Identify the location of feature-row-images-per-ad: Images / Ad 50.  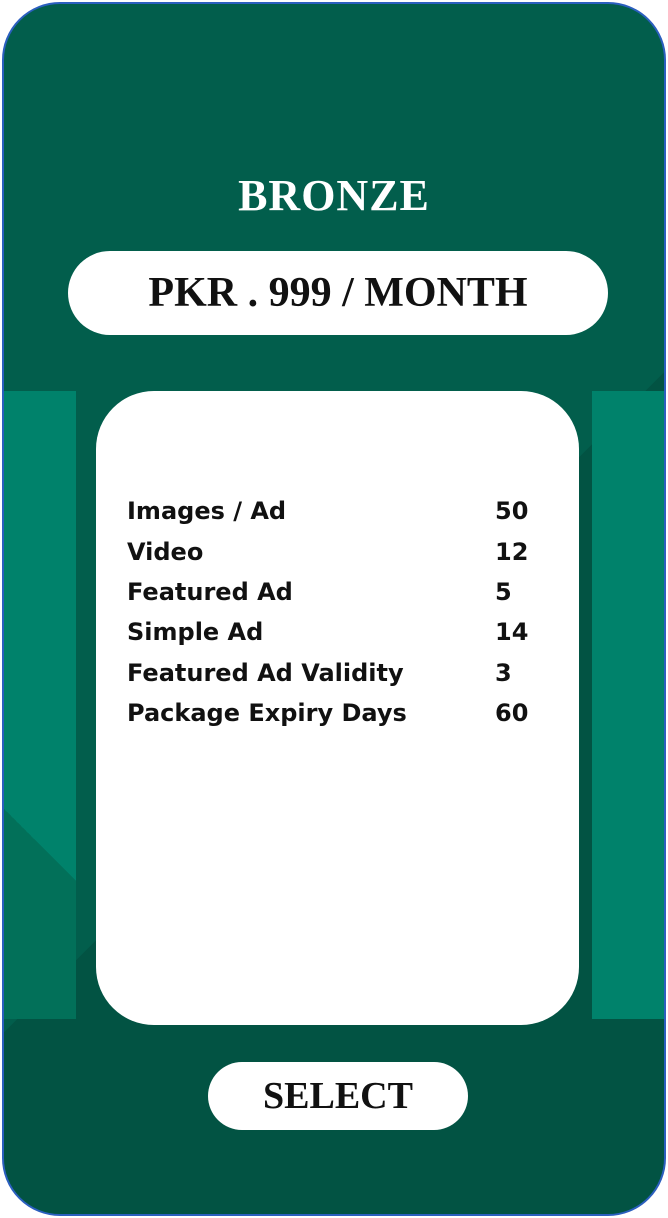
(332, 511).